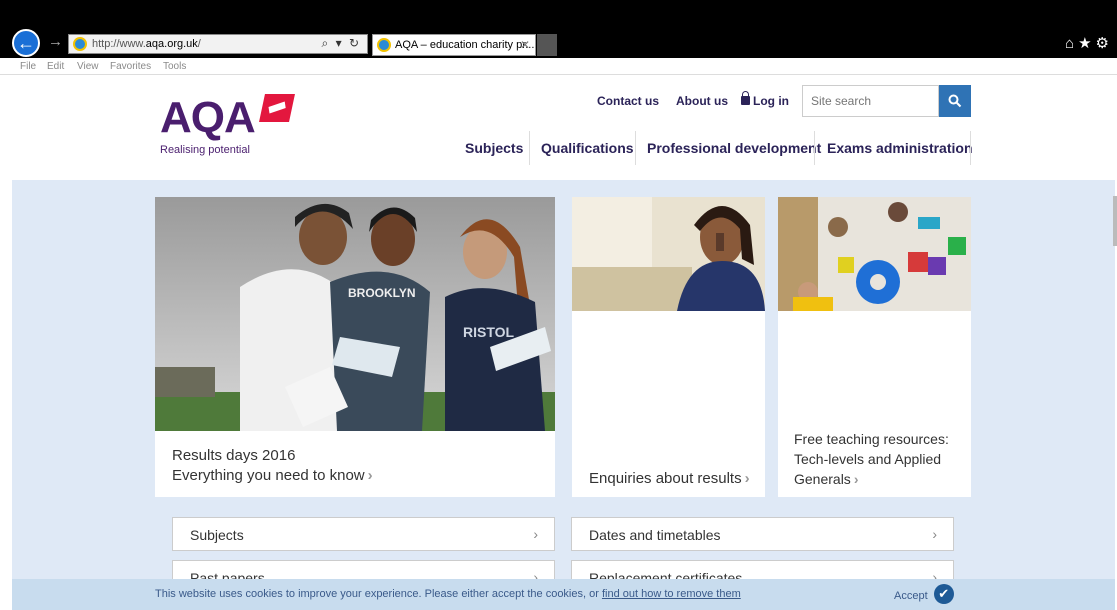 This screenshot has width=1117, height=610. Describe the element at coordinates (911, 595) in the screenshot. I see `accept-label: Accept` at that location.